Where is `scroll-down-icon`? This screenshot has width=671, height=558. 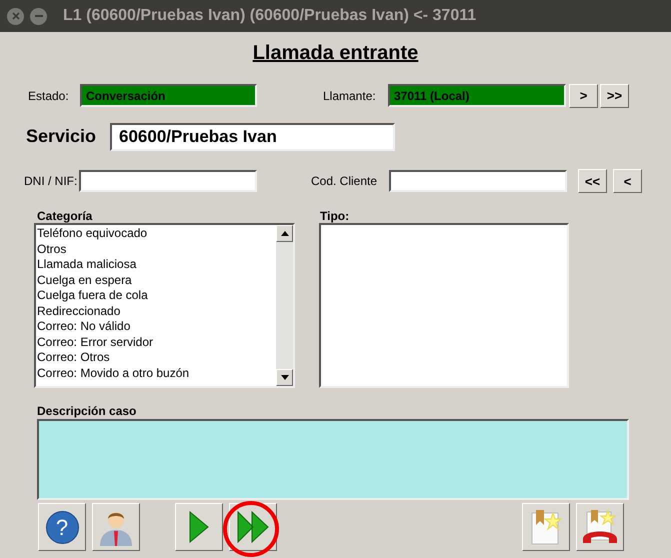 scroll-down-icon is located at coordinates (284, 377).